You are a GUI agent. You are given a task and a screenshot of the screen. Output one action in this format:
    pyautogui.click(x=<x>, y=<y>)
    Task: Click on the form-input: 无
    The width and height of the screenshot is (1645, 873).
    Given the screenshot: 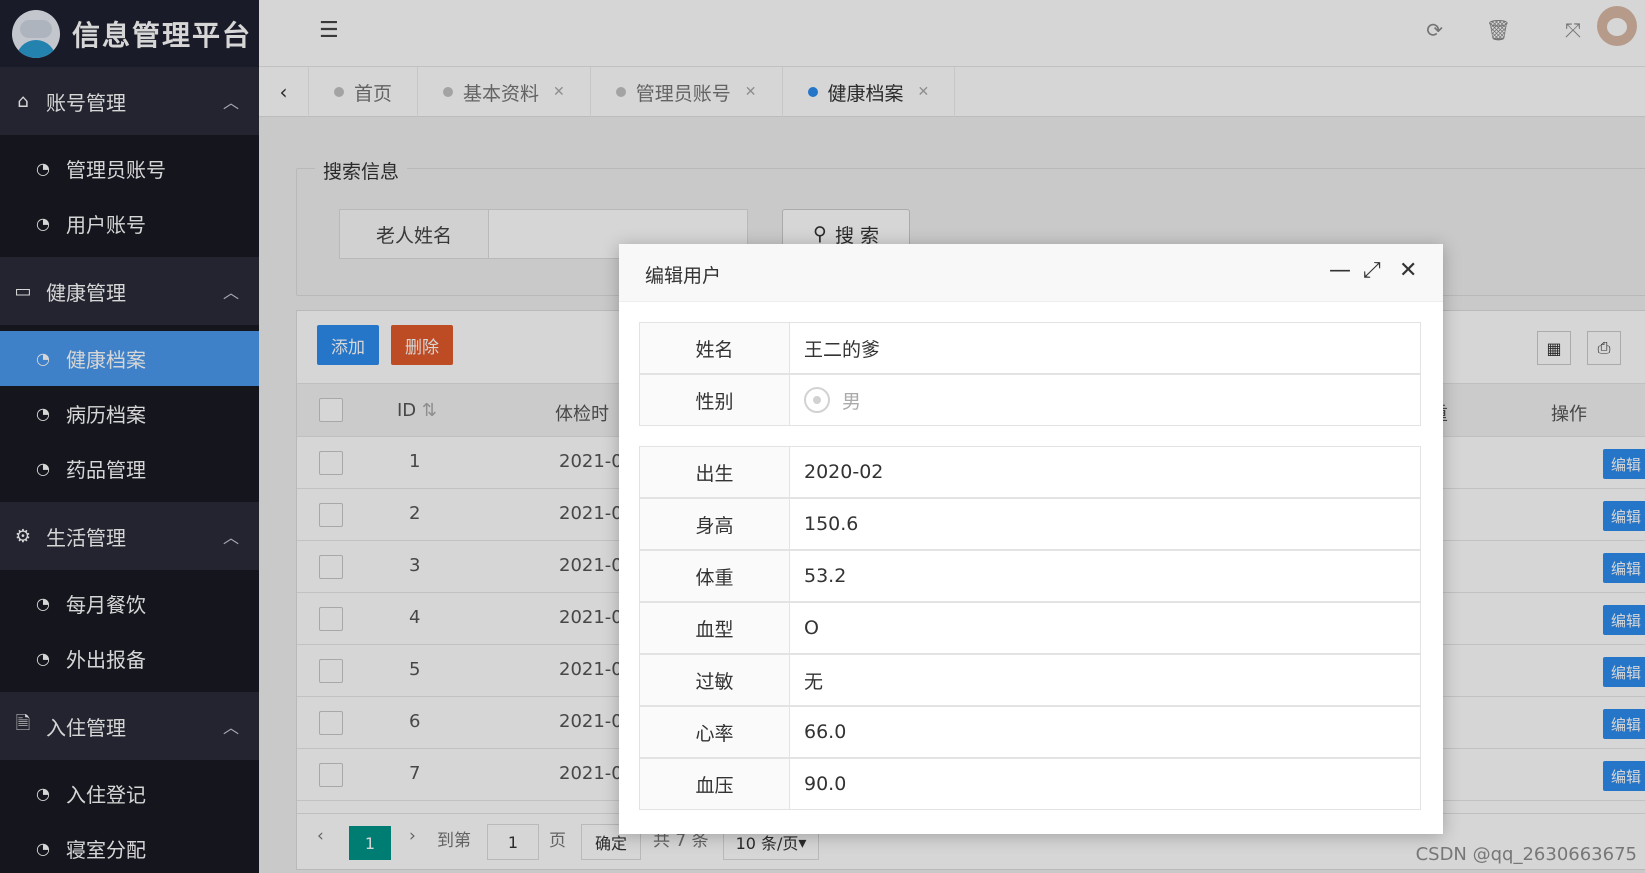 What is the action you would take?
    pyautogui.click(x=1105, y=680)
    